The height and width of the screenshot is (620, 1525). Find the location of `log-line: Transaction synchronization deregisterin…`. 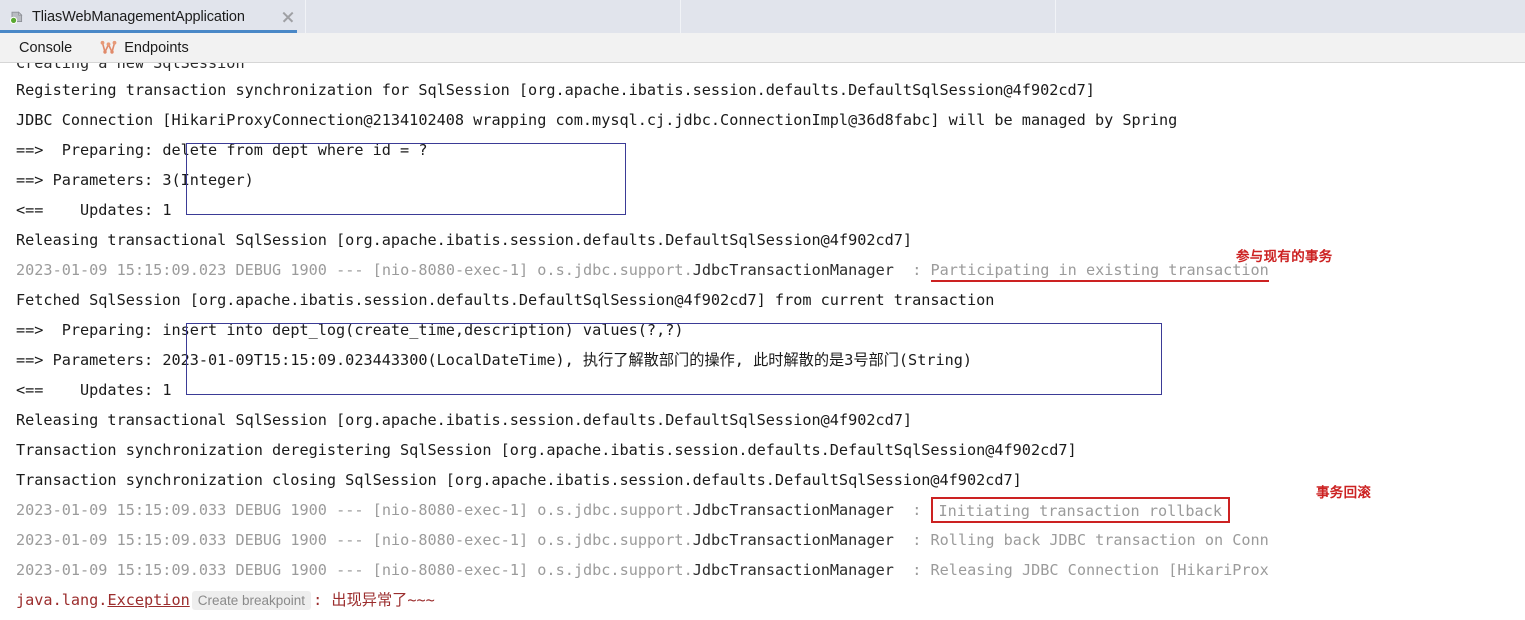

log-line: Transaction synchronization deregisterin… is located at coordinates (546, 450).